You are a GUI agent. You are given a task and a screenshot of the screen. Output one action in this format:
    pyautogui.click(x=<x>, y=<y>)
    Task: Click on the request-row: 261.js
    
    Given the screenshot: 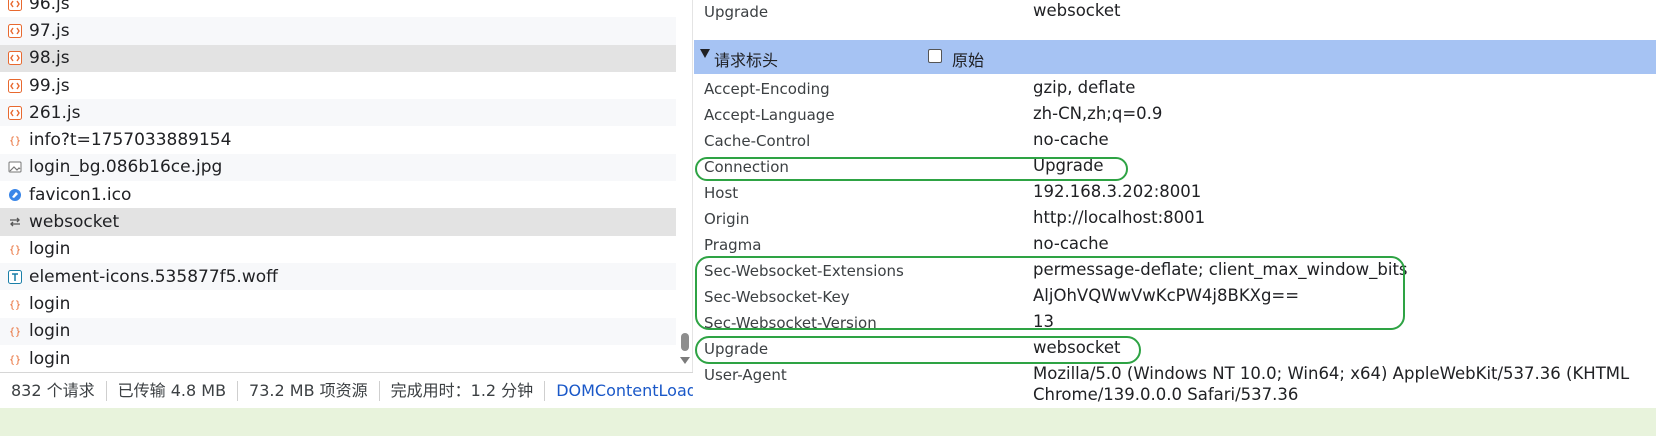 What is the action you would take?
    pyautogui.click(x=338, y=113)
    